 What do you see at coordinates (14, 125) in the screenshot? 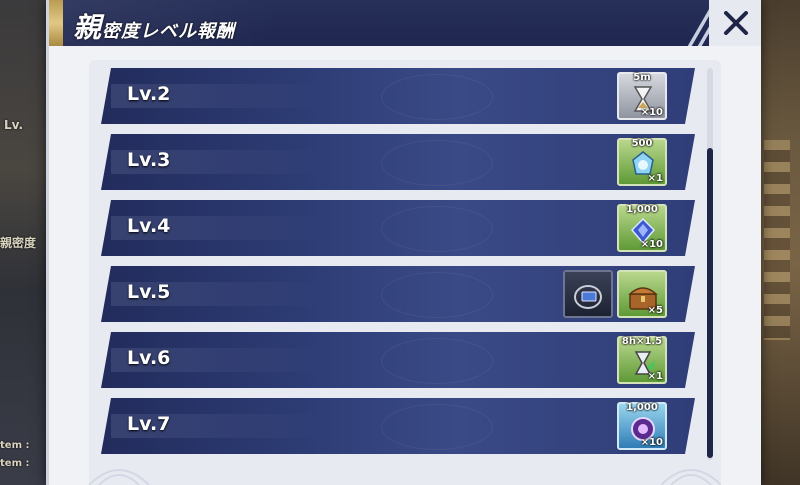
I see `background-fragment: Lv.` at bounding box center [14, 125].